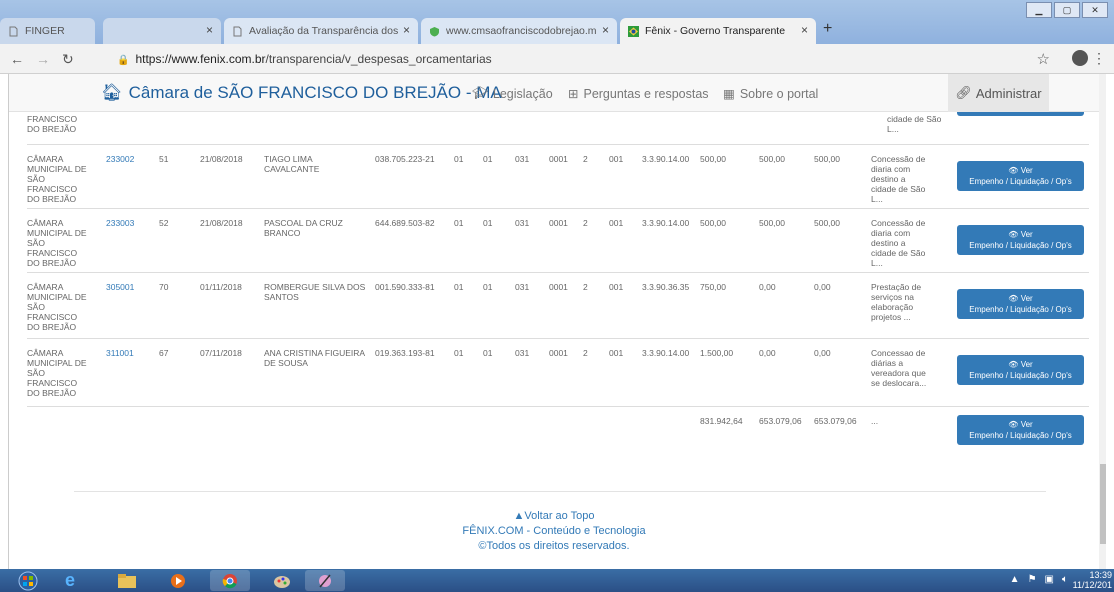  I want to click on menu-dots-icon: ⋮, so click(1099, 58).